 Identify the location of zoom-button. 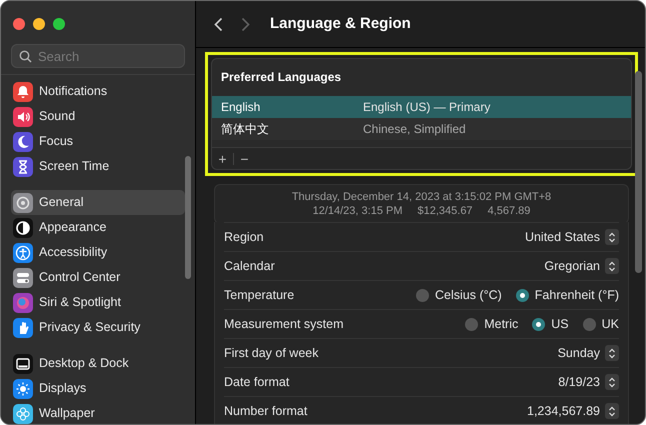
(59, 24).